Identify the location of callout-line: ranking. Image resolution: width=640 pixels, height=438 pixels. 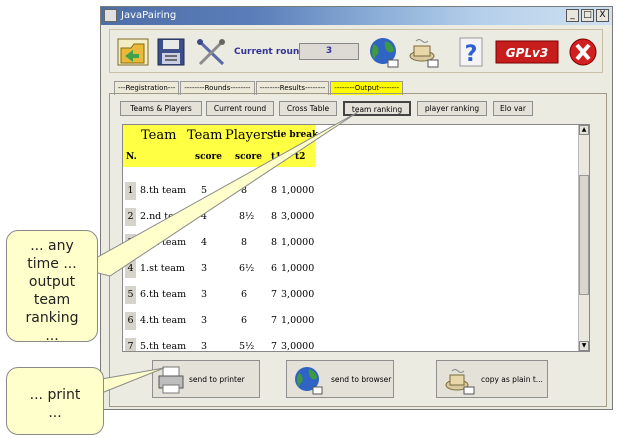
(52, 318).